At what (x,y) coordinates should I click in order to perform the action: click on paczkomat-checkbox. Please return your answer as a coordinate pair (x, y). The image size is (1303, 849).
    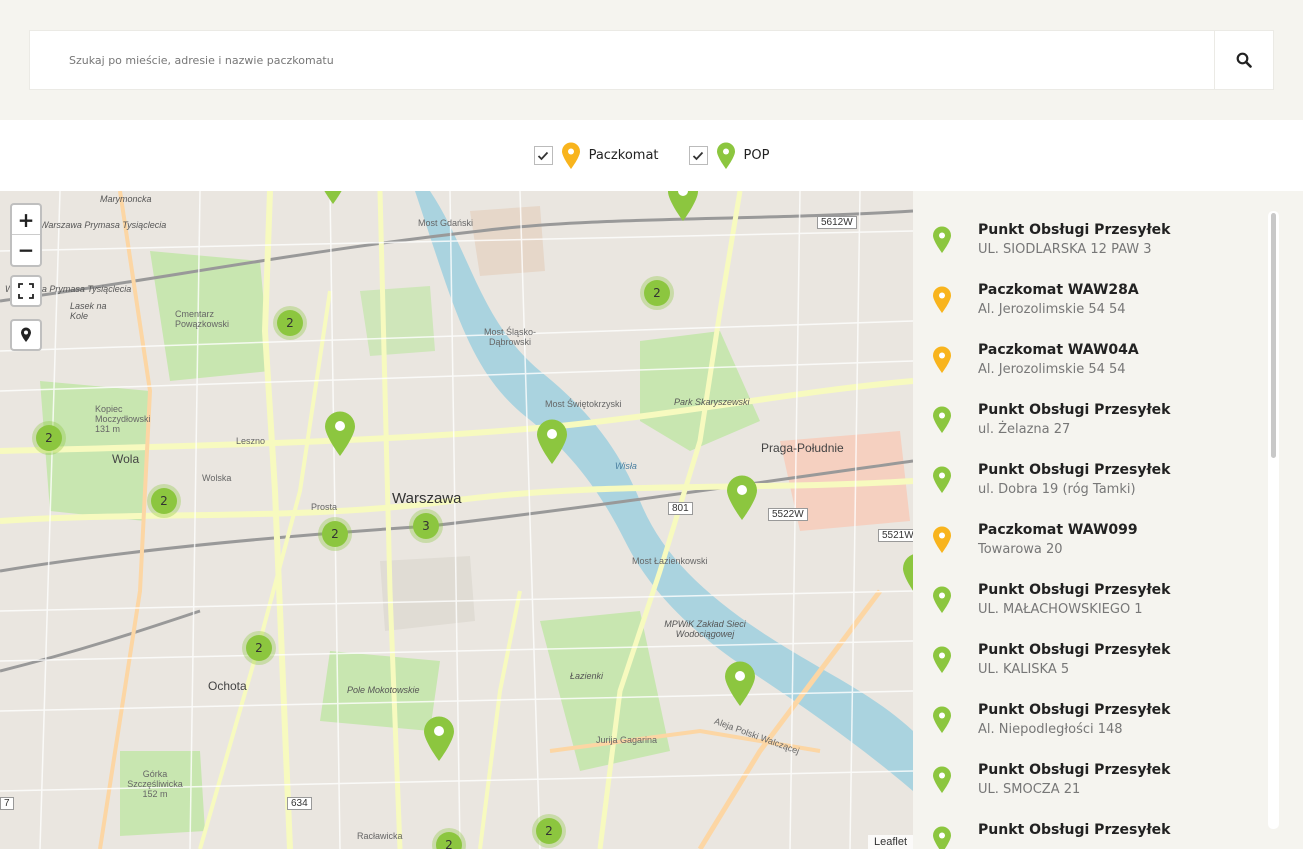
    Looking at the image, I should click on (543, 155).